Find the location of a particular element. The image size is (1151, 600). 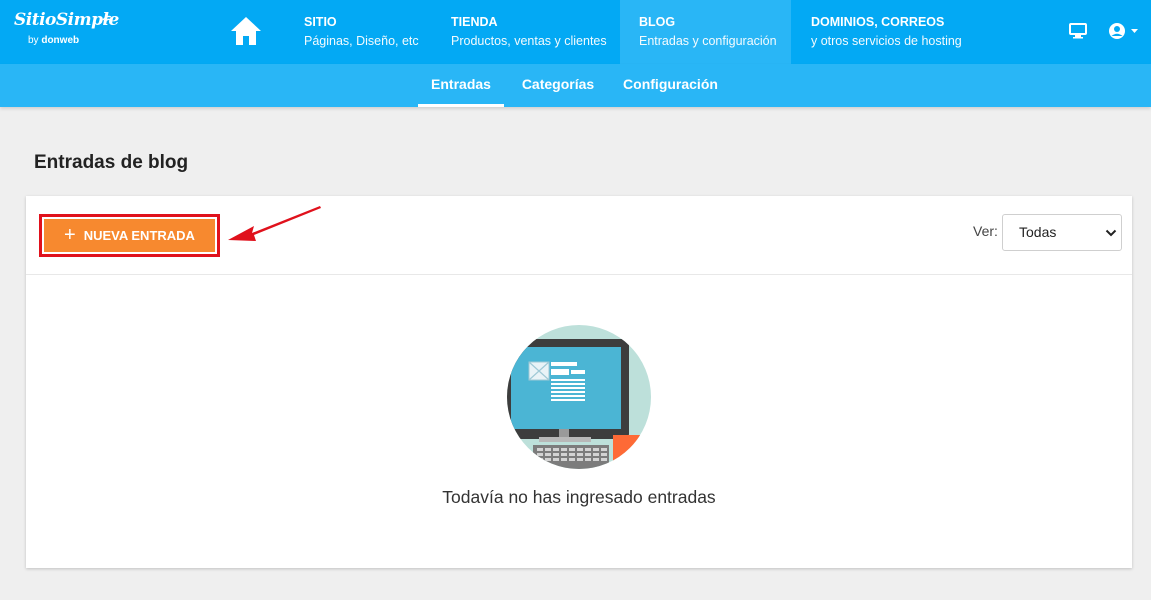

new-entry-button: + NUEVA ENTRADA is located at coordinates (129, 235).